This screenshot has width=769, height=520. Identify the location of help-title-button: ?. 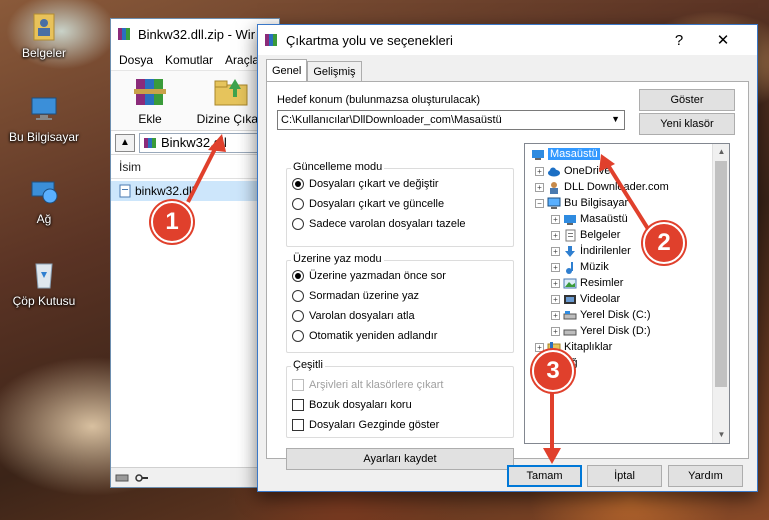
(679, 40).